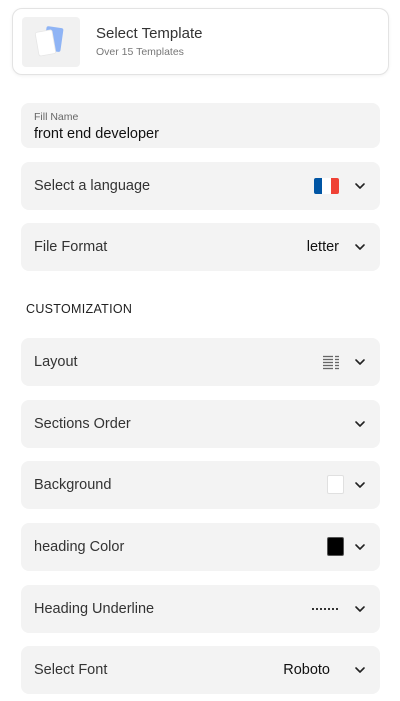  Describe the element at coordinates (335, 546) in the screenshot. I see `heading-color-swatch` at that location.